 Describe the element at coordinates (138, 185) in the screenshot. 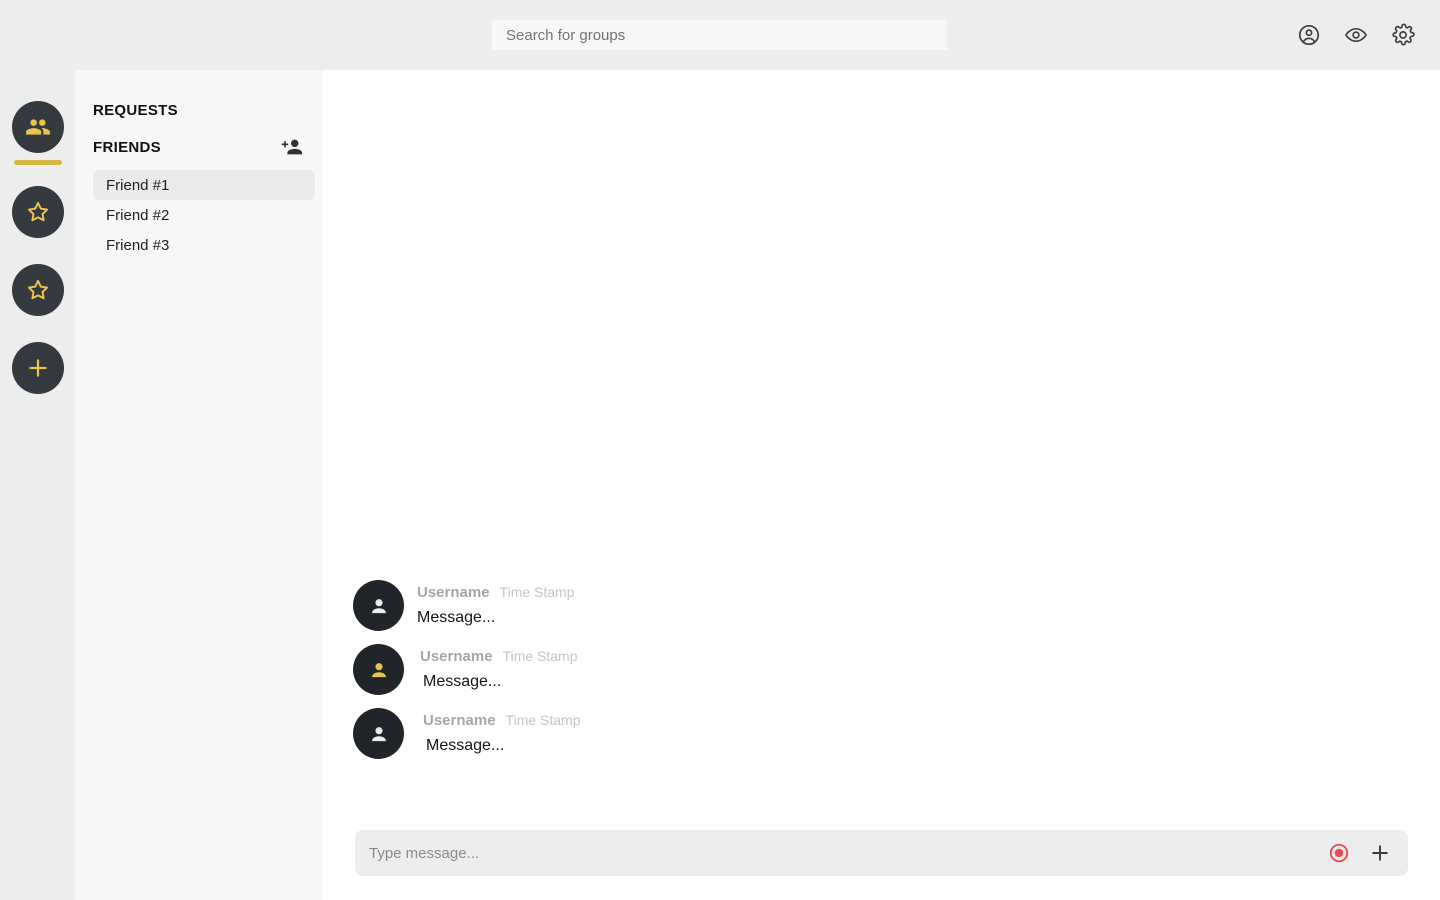

I see `friend-name: Friend #1` at that location.